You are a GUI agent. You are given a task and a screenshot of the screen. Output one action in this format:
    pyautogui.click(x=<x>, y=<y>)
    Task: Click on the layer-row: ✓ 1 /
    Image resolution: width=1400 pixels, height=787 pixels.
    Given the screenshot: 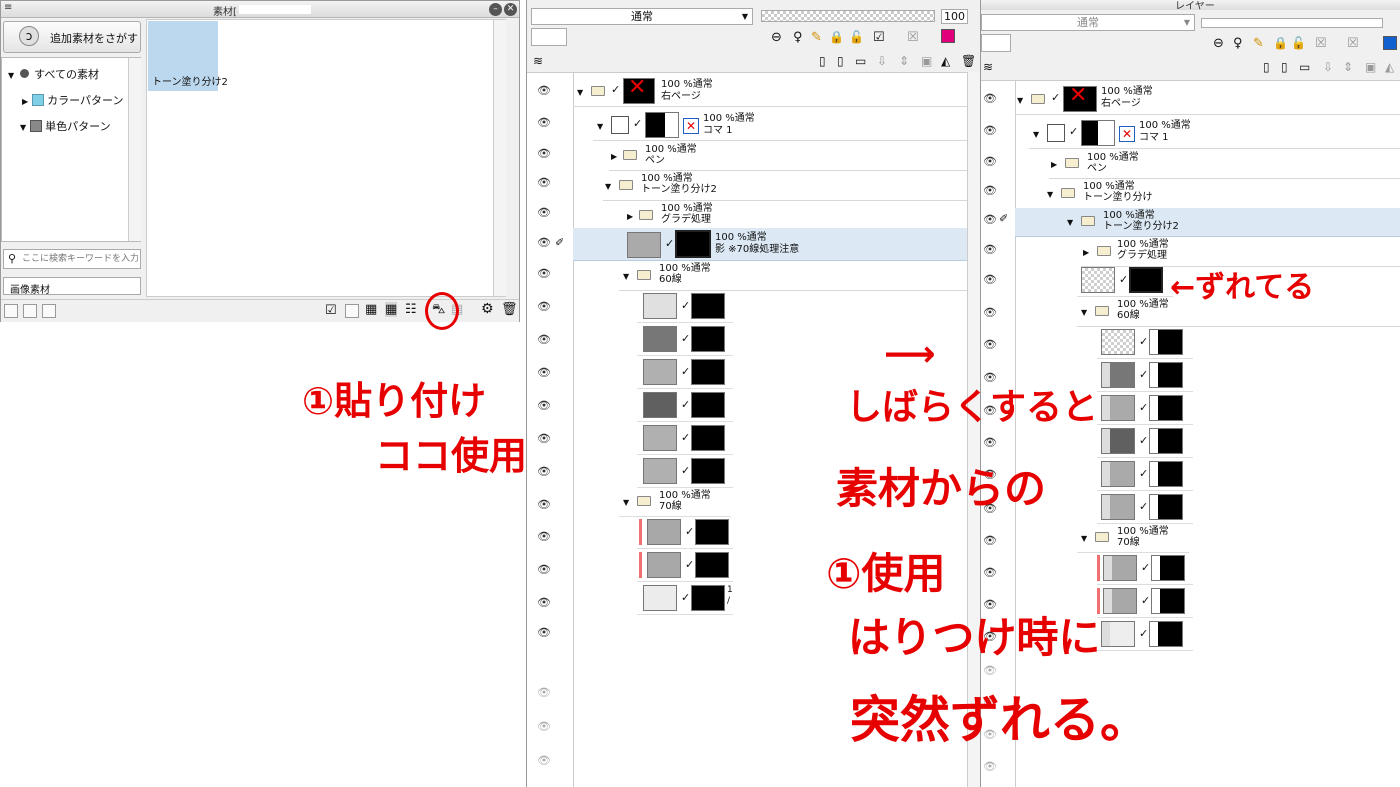 What is the action you would take?
    pyautogui.click(x=685, y=598)
    